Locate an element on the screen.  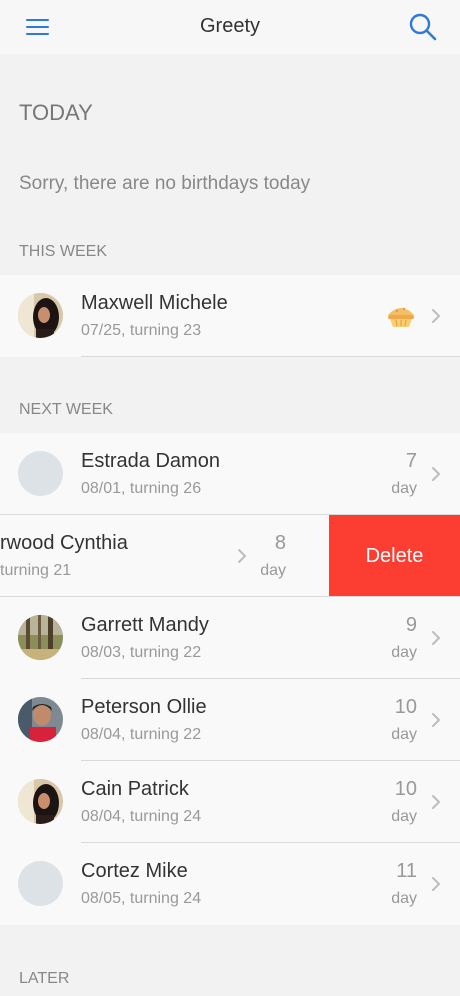
person-name: rwood Cynthia is located at coordinates (64, 543).